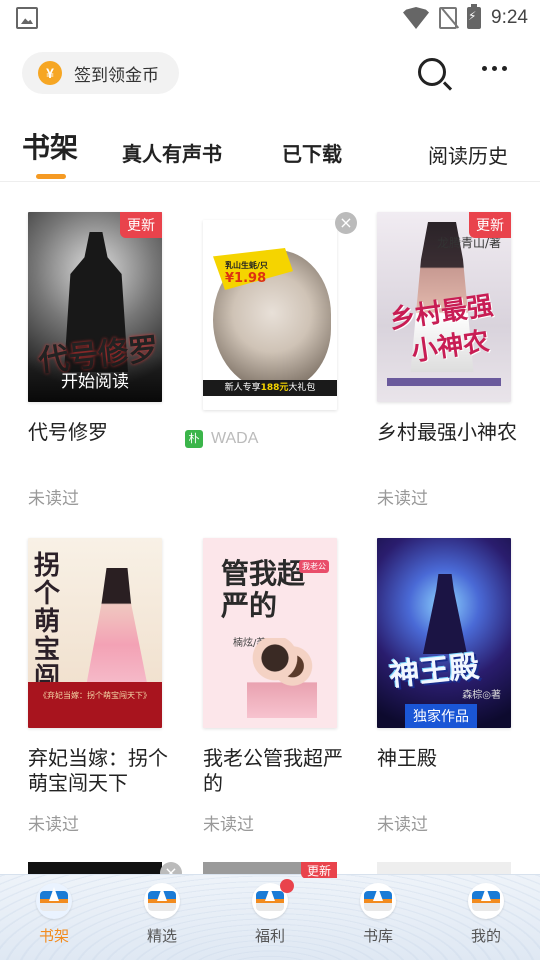 Image resolution: width=540 pixels, height=960 pixels. Describe the element at coordinates (270, 18) in the screenshot. I see `status-bar: 9:24` at that location.